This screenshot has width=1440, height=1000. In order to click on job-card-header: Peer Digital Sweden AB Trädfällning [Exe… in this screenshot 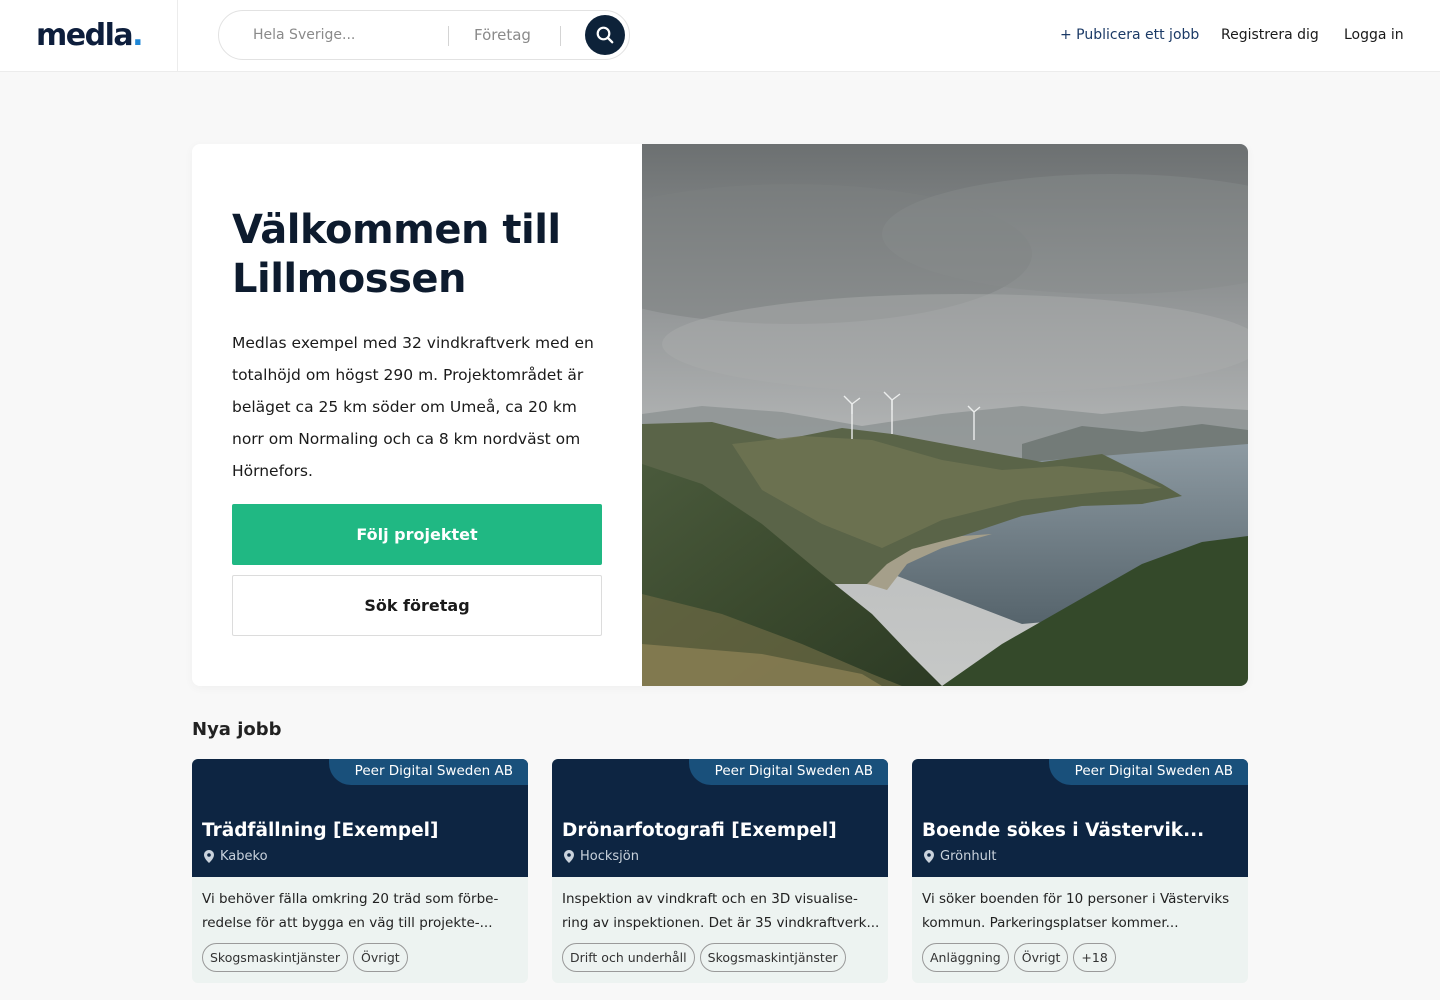, I will do `click(360, 818)`.